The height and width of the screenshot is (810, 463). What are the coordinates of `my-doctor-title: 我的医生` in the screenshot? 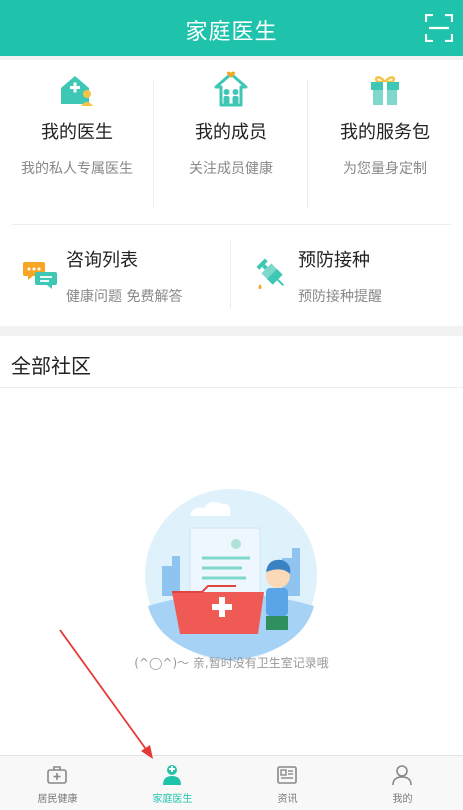 It's located at (77, 132).